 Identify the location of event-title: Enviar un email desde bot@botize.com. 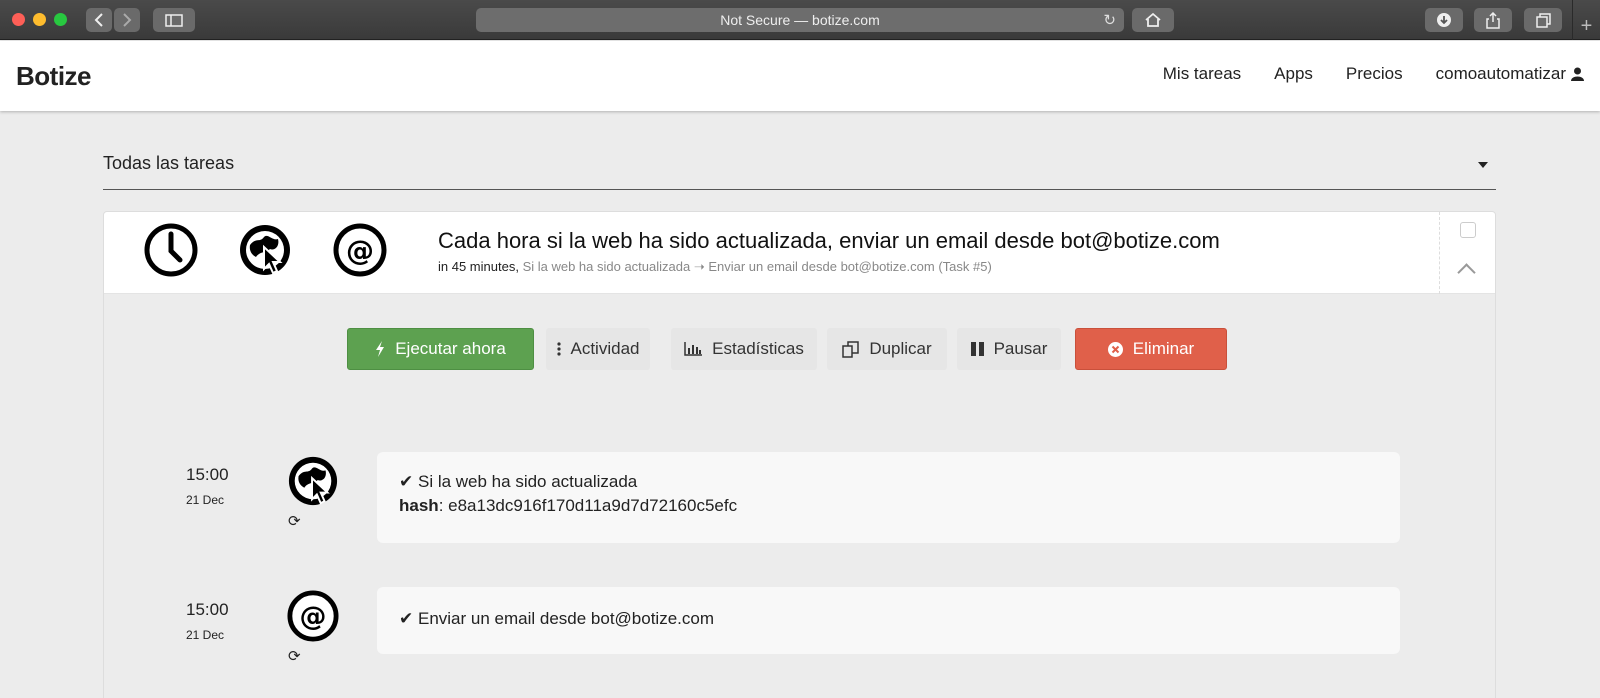
(566, 618).